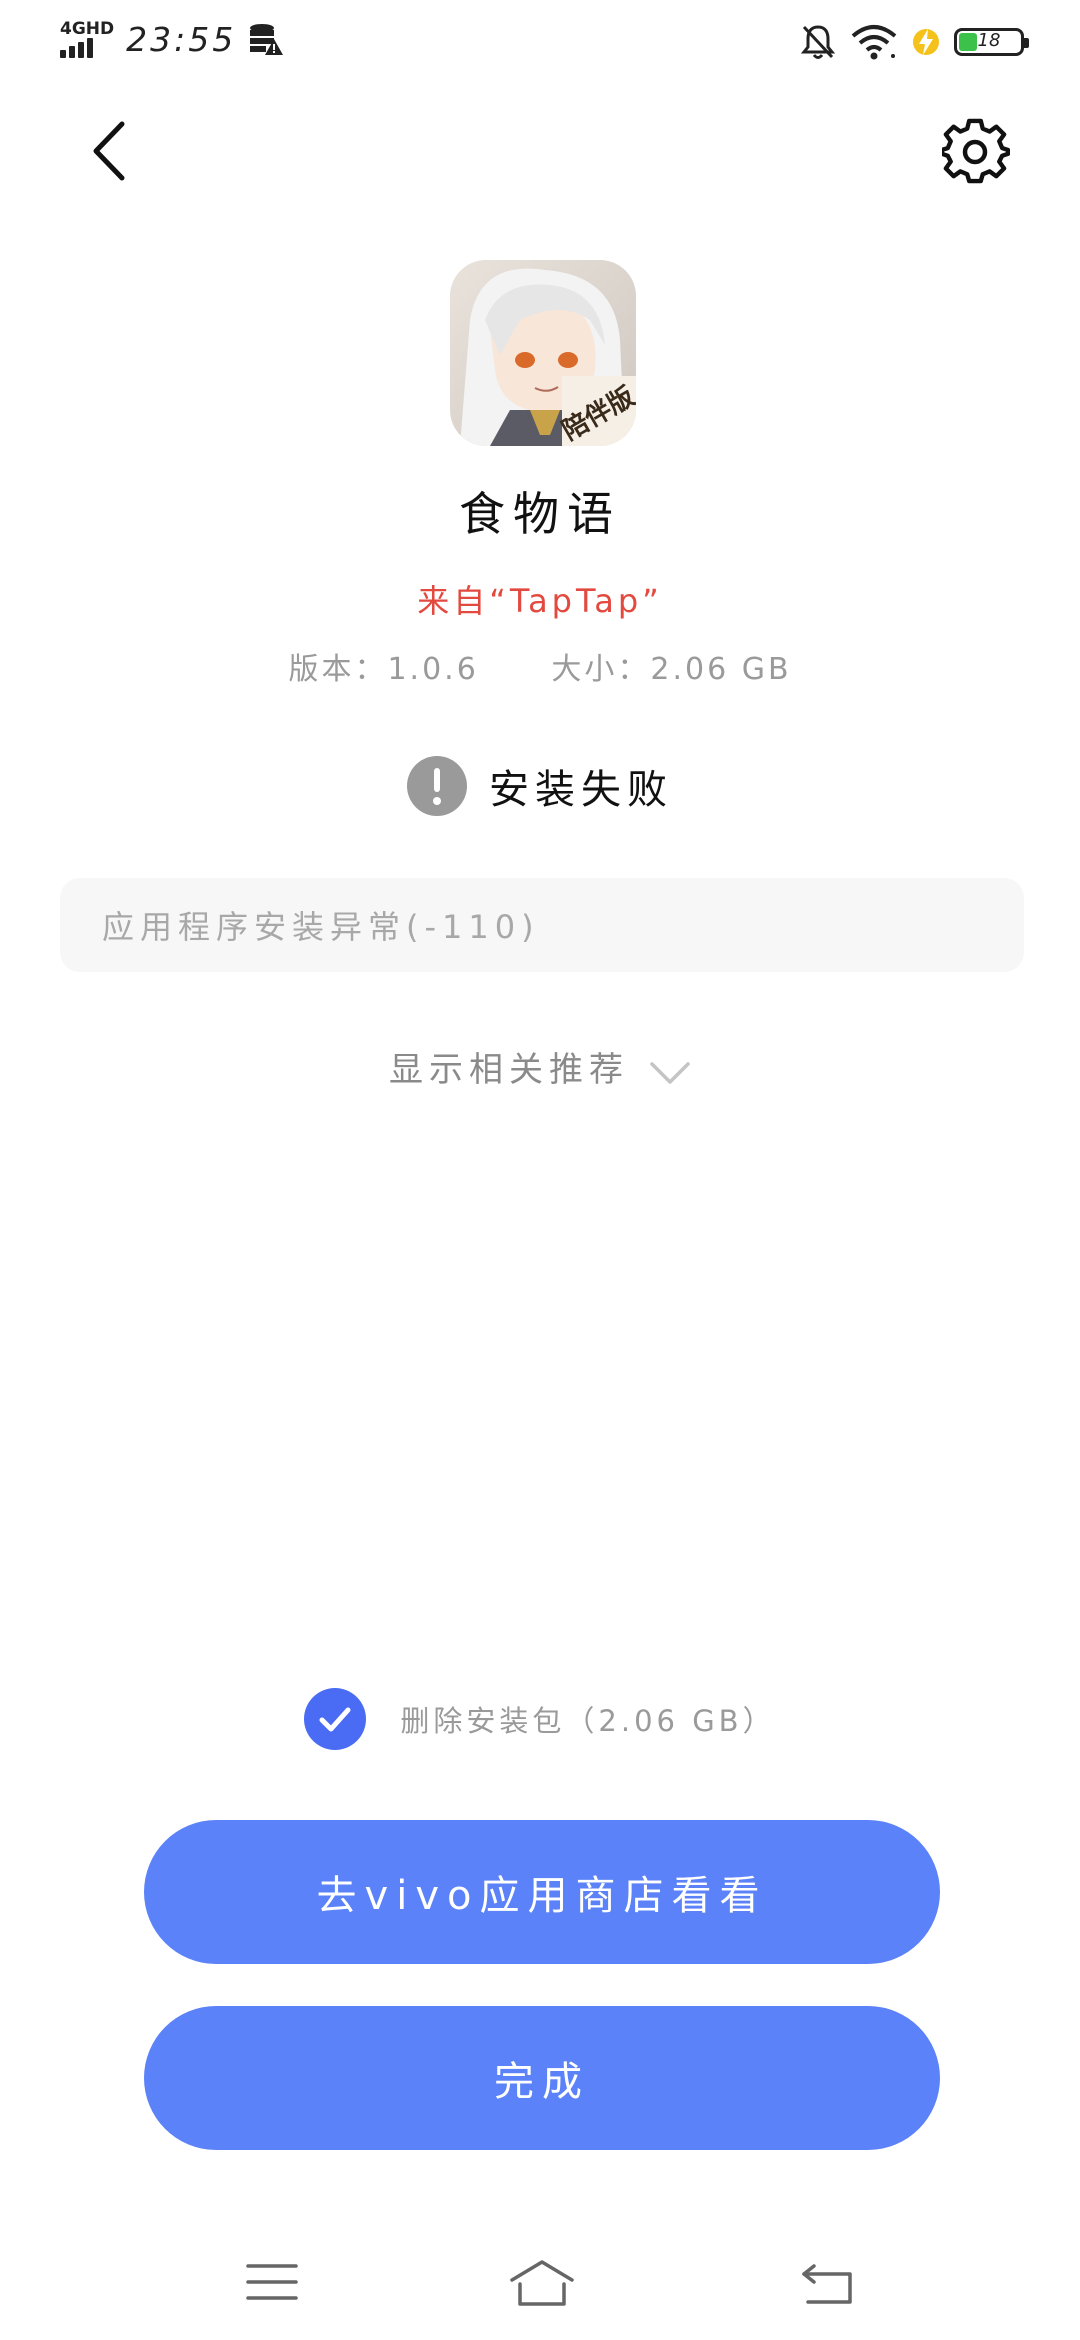 Image resolution: width=1080 pixels, height=2340 pixels. What do you see at coordinates (267, 39) in the screenshot?
I see `database-warning-icon` at bounding box center [267, 39].